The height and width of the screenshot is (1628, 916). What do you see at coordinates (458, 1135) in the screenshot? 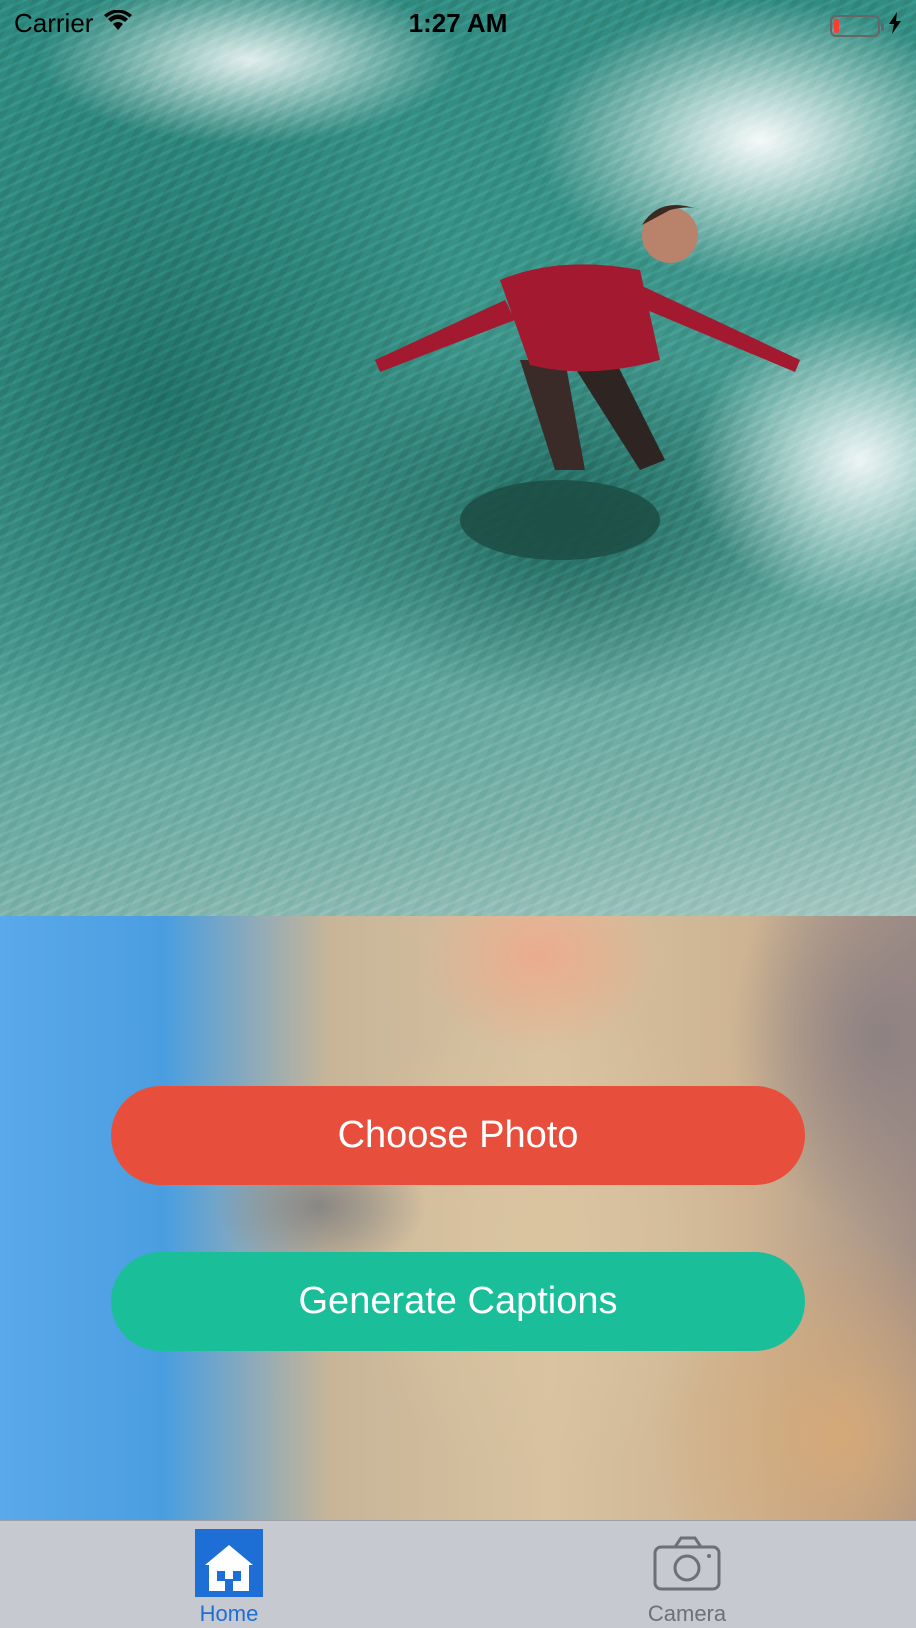
I see `choose-photo-button: Choose Photo` at bounding box center [458, 1135].